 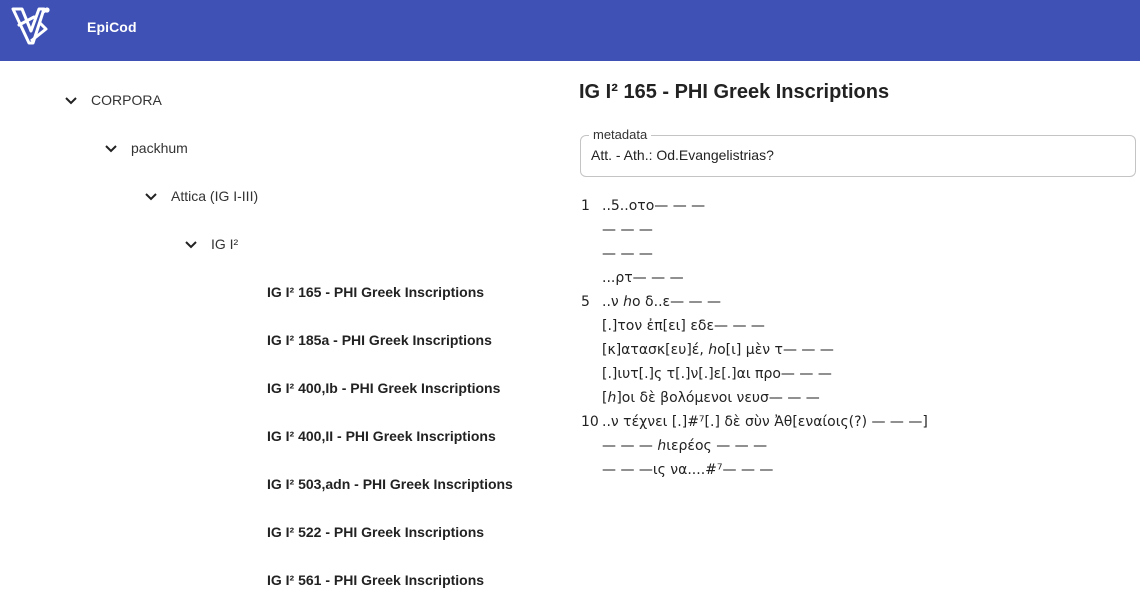 What do you see at coordinates (643, 278) in the screenshot?
I see `line-text: ...ρτ— — —` at bounding box center [643, 278].